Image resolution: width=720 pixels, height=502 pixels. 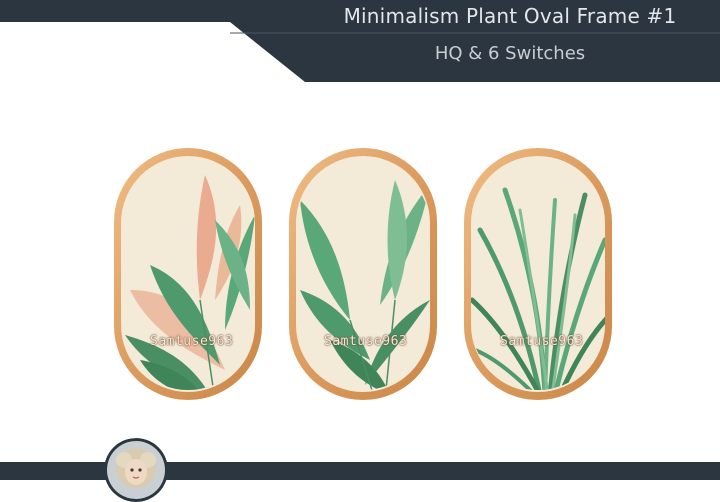 I want to click on avatar-doll-icon, so click(x=136, y=470).